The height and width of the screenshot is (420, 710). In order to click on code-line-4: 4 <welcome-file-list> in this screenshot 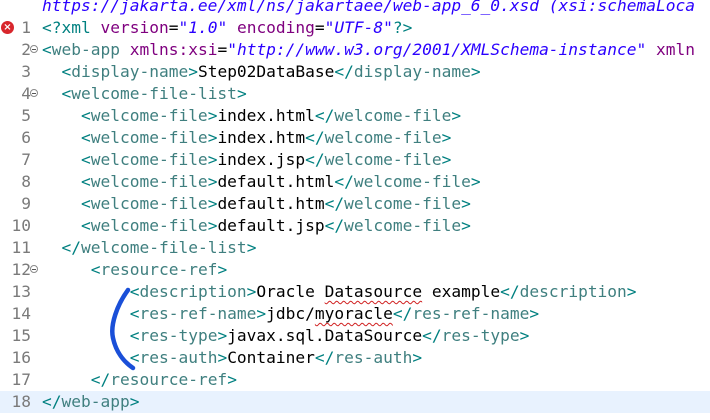, I will do `click(355, 94)`.